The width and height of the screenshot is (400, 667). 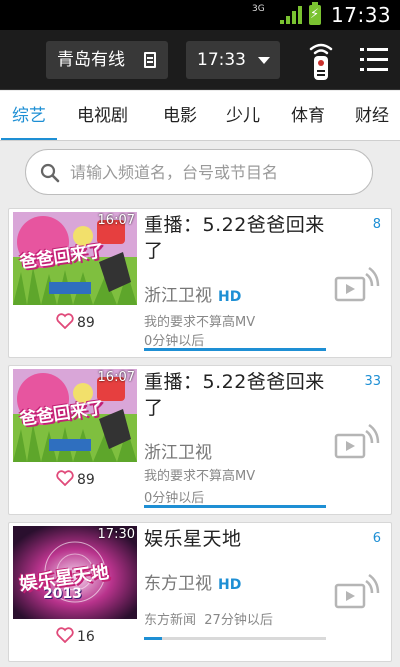 I want to click on viewer-count: 33, so click(x=372, y=381).